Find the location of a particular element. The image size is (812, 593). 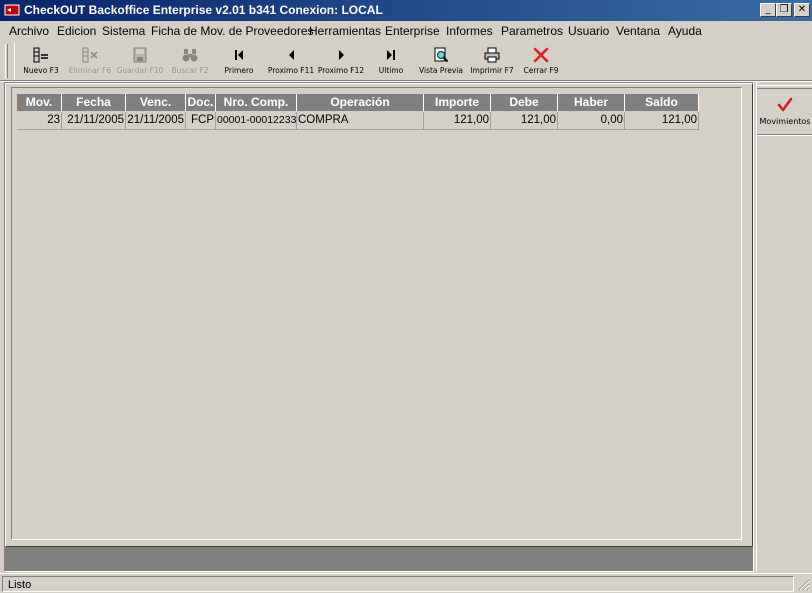

primero-button: Primero is located at coordinates (239, 61).